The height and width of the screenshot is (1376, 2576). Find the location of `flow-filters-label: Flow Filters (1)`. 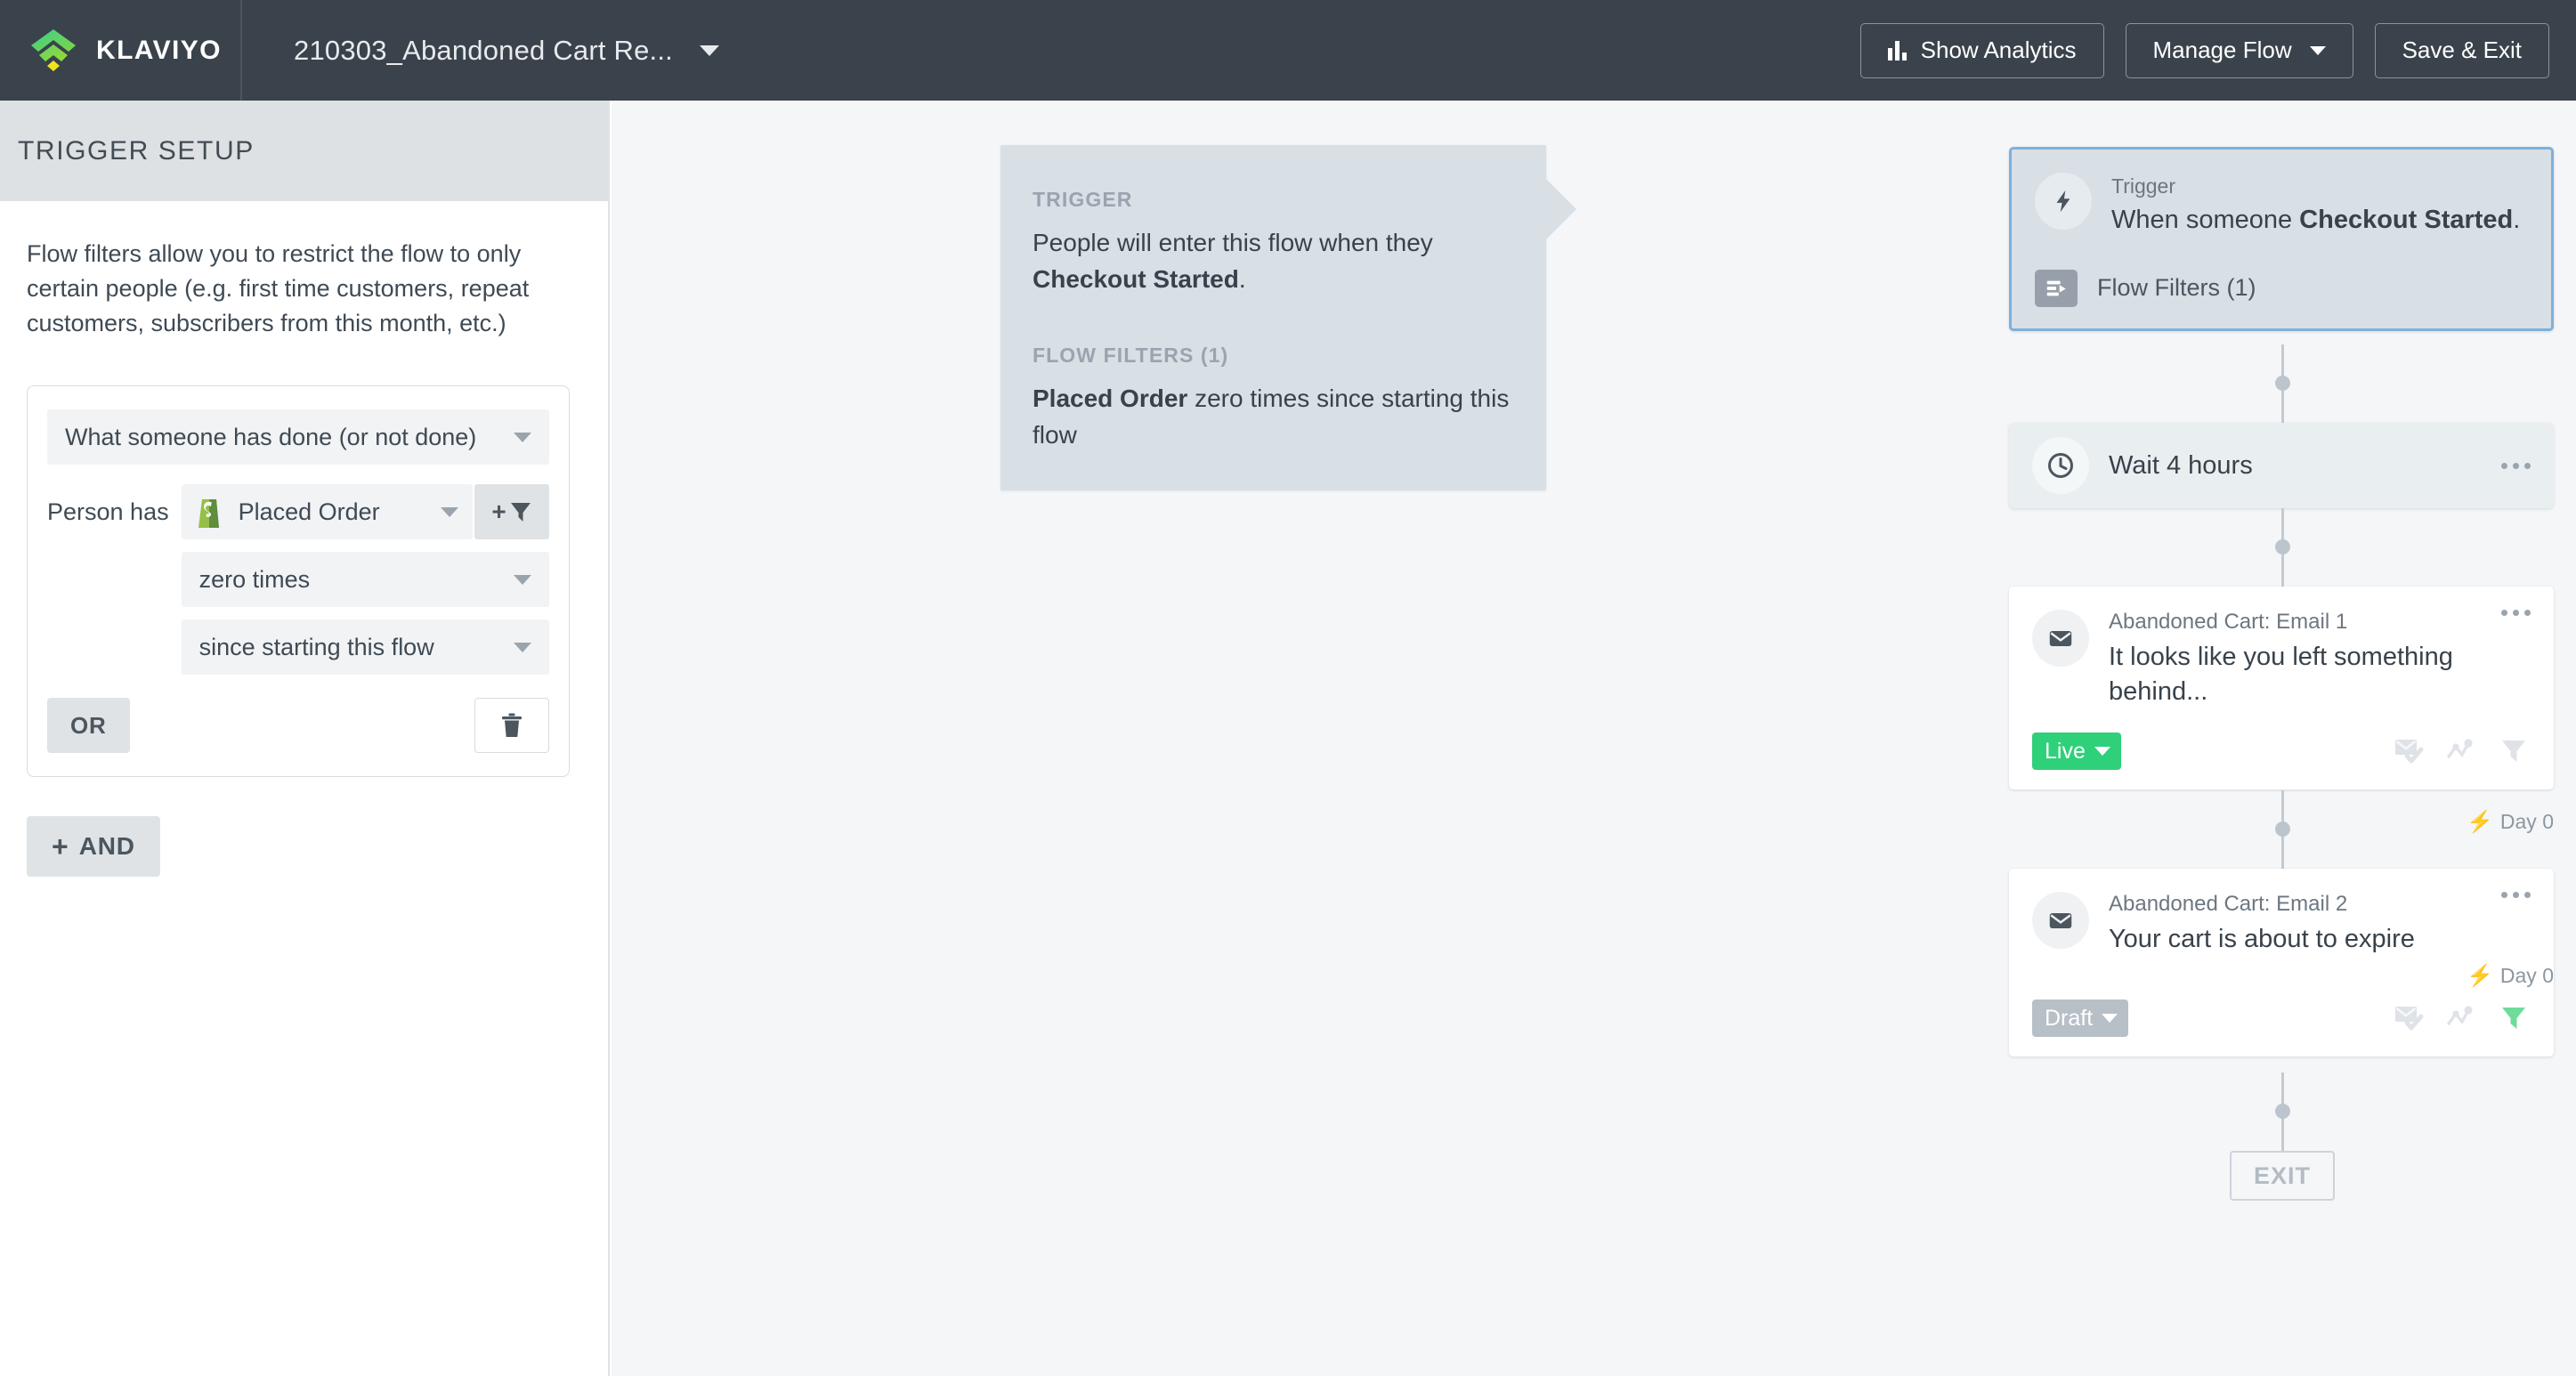

flow-filters-label: Flow Filters (1) is located at coordinates (2176, 288).